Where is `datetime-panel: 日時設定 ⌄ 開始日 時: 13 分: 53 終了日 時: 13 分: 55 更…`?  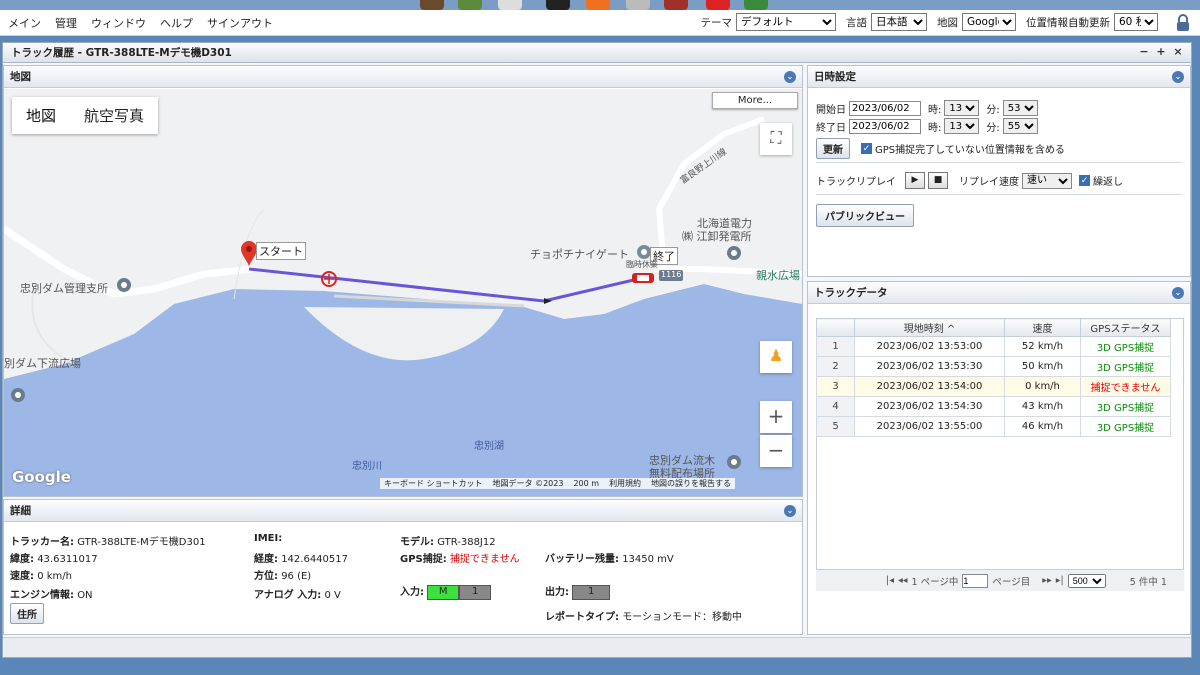 datetime-panel: 日時設定 ⌄ 開始日 時: 13 分: 53 終了日 時: 13 分: 55 更… is located at coordinates (999, 171).